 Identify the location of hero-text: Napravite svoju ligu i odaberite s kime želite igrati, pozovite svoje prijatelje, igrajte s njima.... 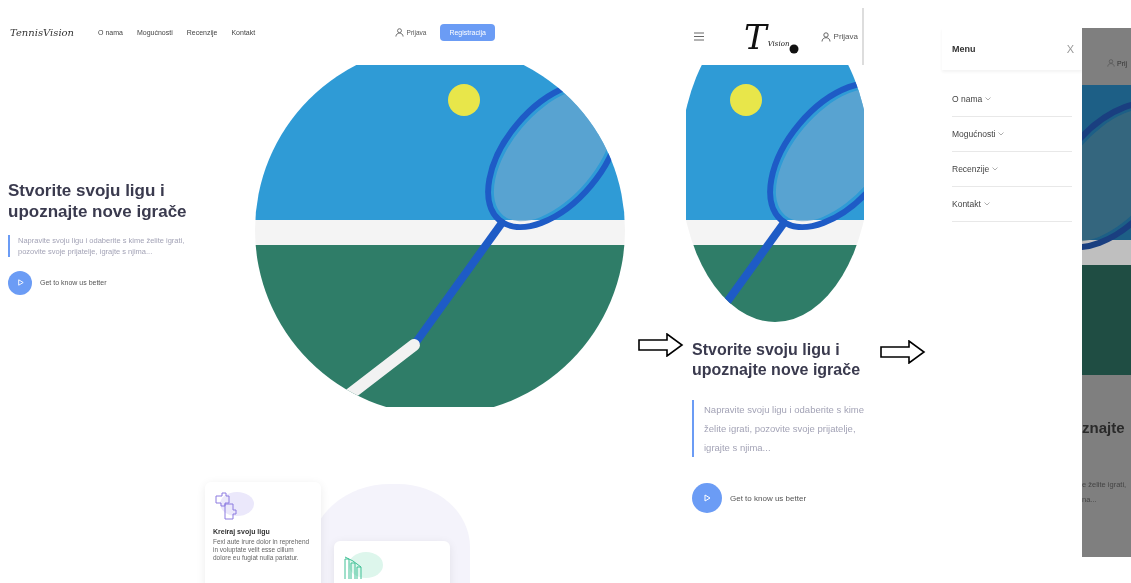
(778, 428).